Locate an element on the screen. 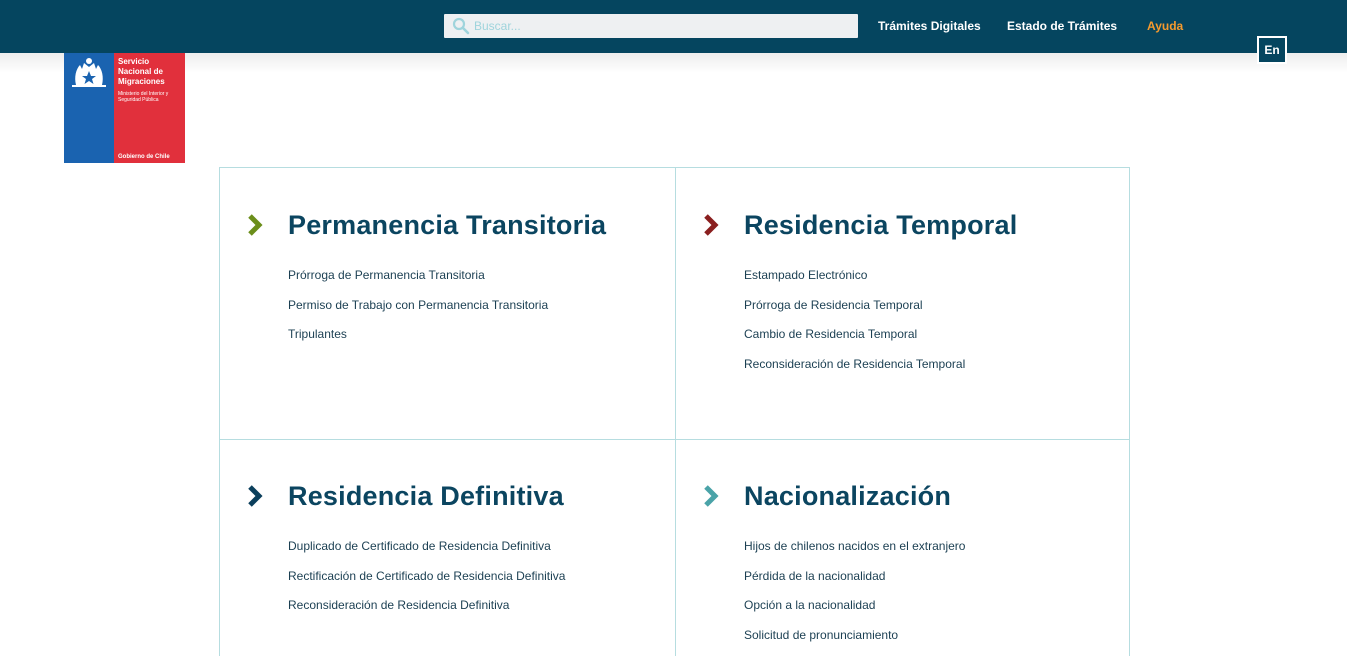  section-link: Tripulantes is located at coordinates (317, 334).